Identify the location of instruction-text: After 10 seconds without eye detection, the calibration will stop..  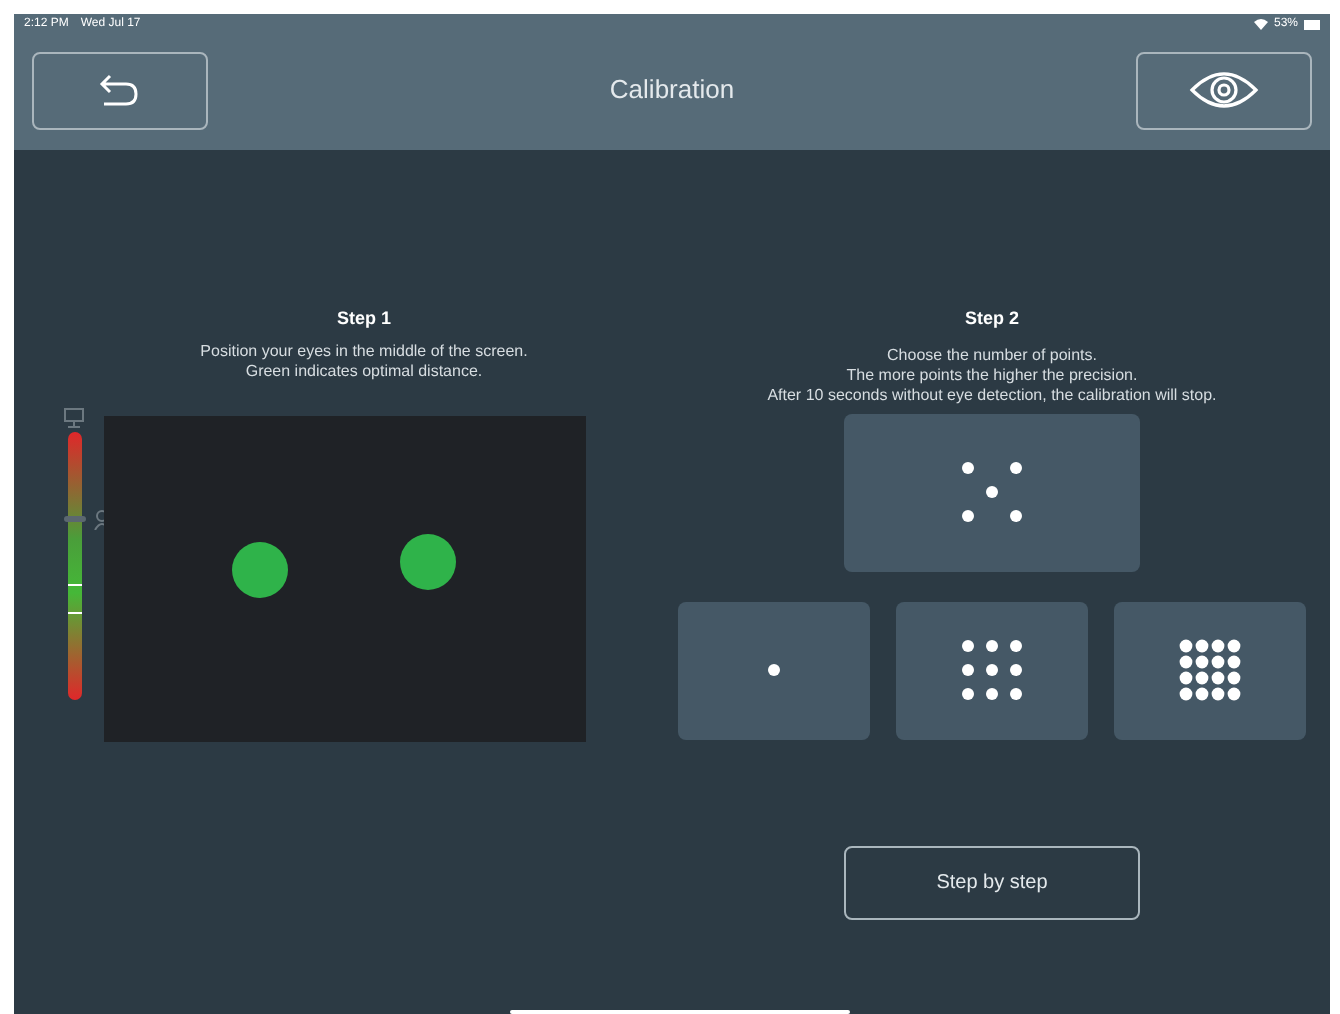
(992, 395).